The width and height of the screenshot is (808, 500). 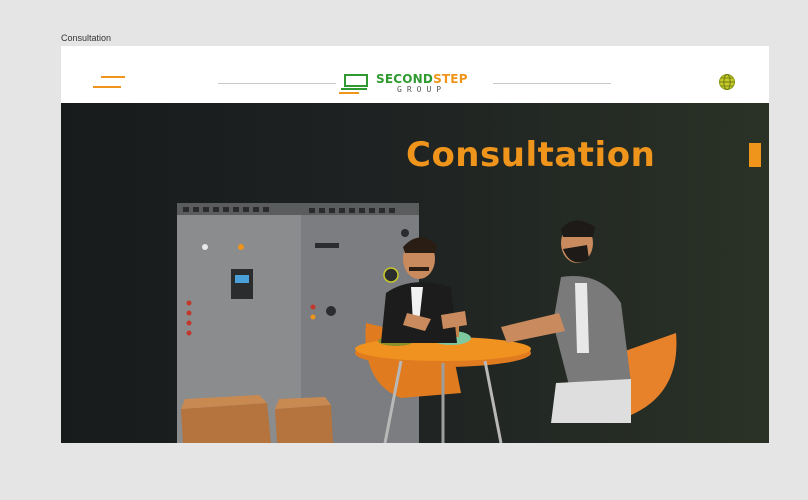 I want to click on globe-icon, so click(x=727, y=82).